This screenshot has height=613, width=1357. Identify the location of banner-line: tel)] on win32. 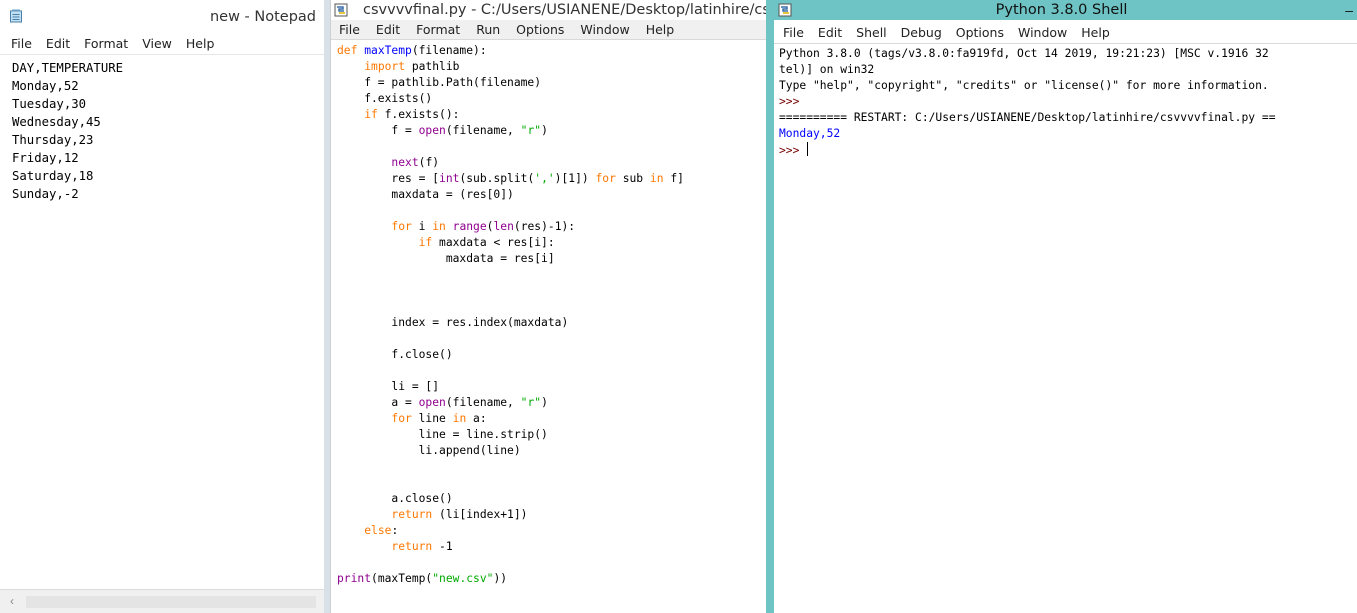
(827, 69).